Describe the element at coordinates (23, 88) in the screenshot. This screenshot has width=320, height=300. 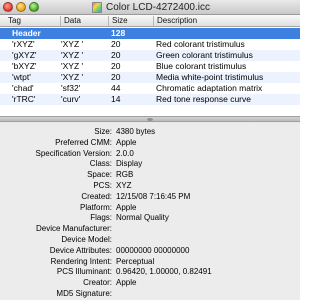
I see `cell-tag: 'chad'` at that location.